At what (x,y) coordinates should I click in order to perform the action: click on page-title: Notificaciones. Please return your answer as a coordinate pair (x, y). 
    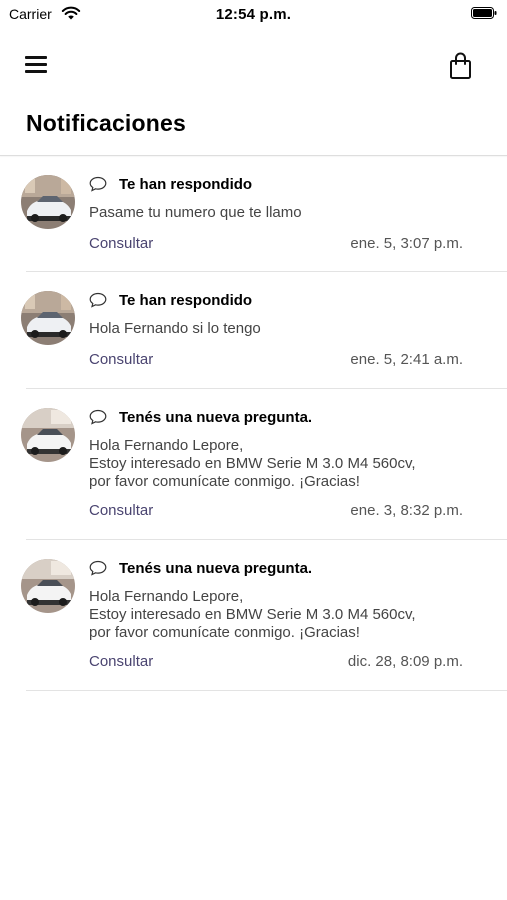
    Looking at the image, I should click on (106, 123).